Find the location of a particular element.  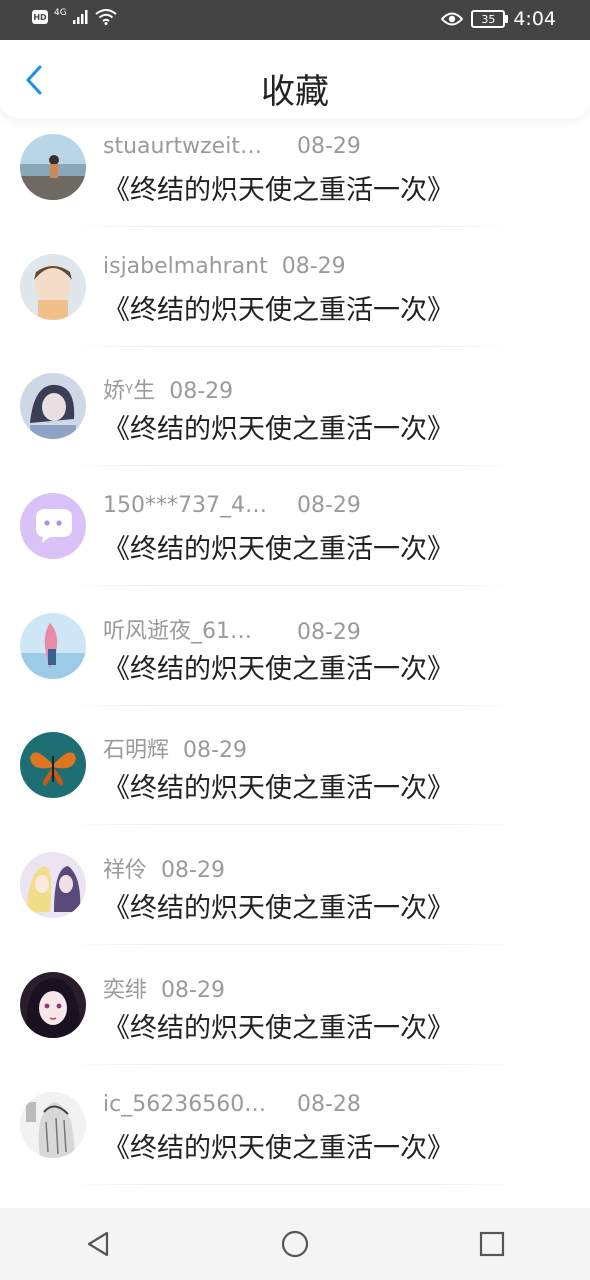

list-item: ic_56236560… 08-28 《终结的炽天使之重活一次》 is located at coordinates (295, 1136).